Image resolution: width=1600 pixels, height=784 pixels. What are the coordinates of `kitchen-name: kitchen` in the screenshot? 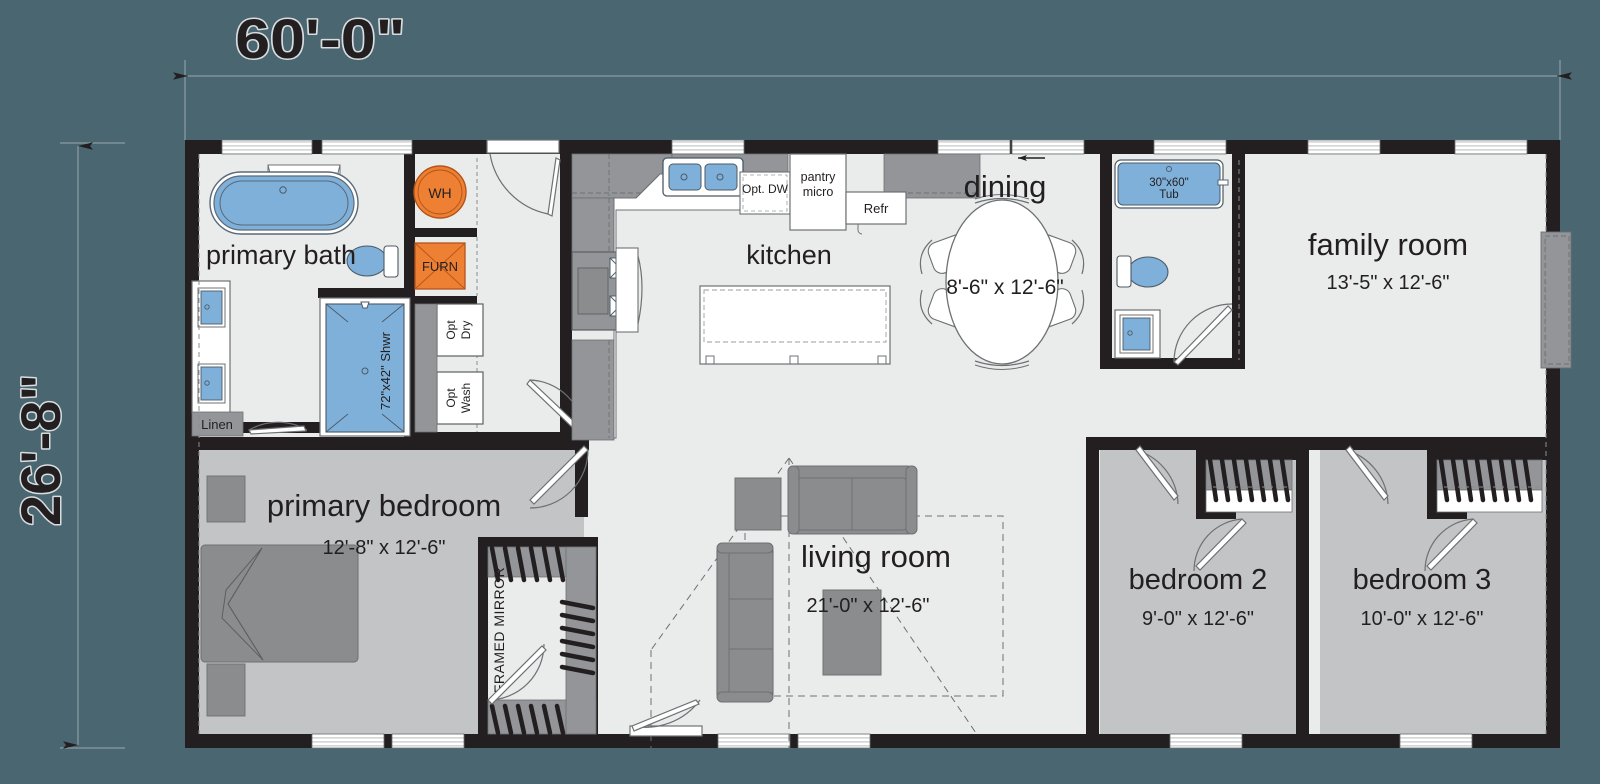 It's located at (789, 255).